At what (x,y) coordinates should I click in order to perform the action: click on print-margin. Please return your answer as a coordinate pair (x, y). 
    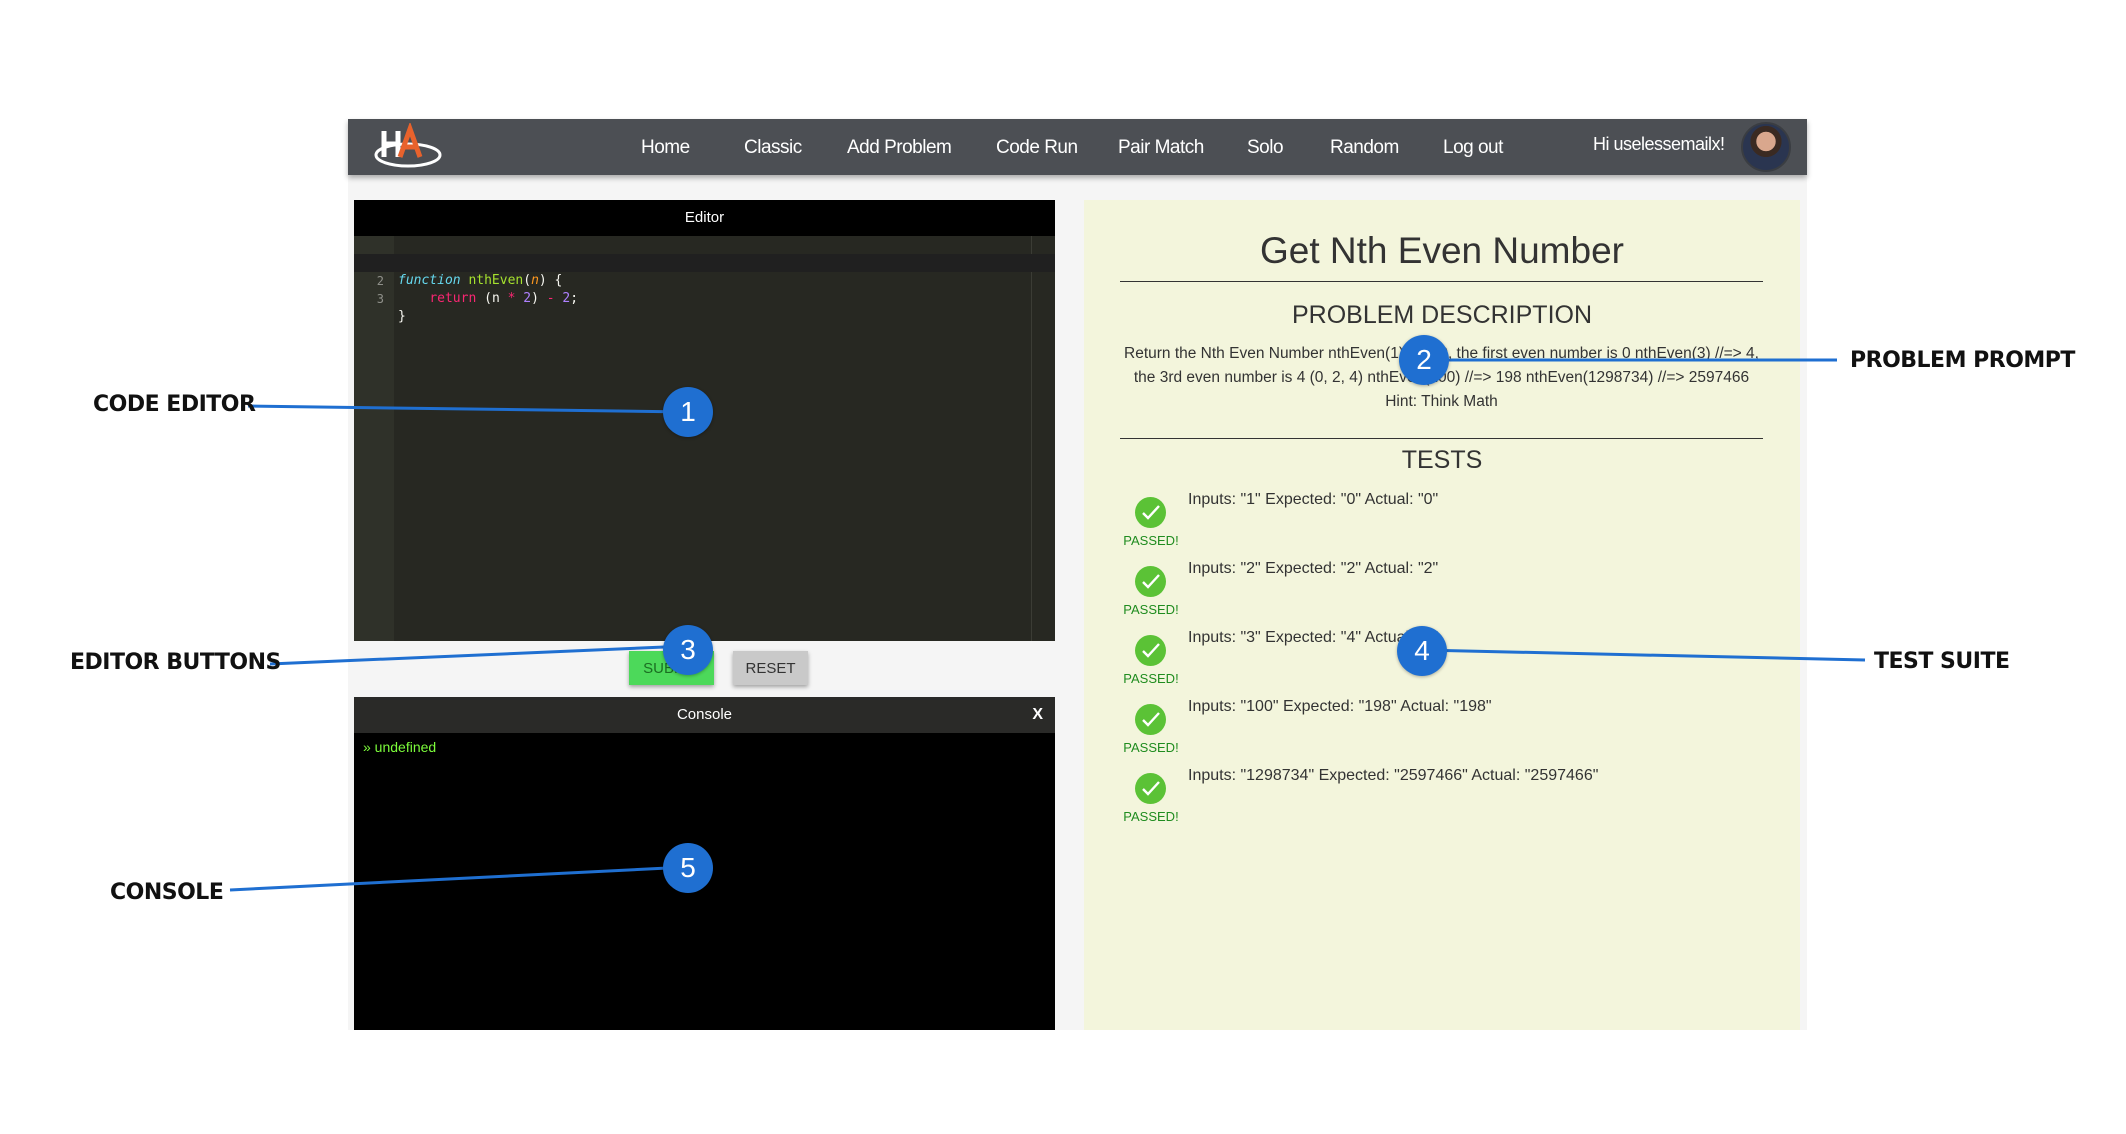
    Looking at the image, I should click on (1031, 438).